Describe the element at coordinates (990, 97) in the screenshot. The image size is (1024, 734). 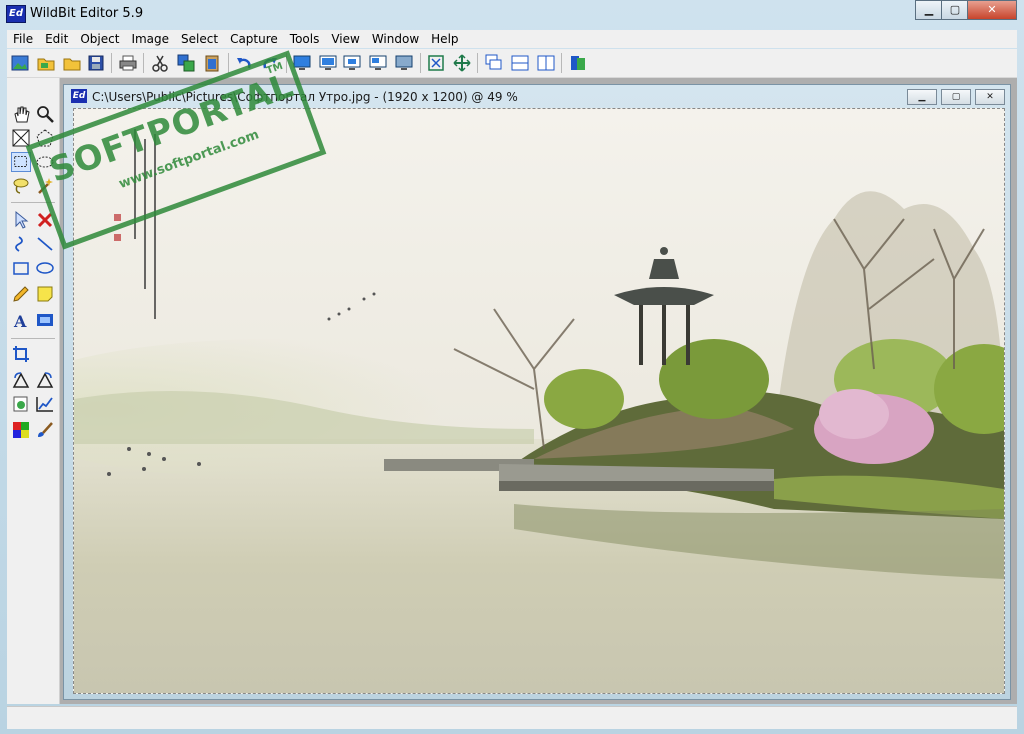
I see `document-close-button: ✕` at that location.